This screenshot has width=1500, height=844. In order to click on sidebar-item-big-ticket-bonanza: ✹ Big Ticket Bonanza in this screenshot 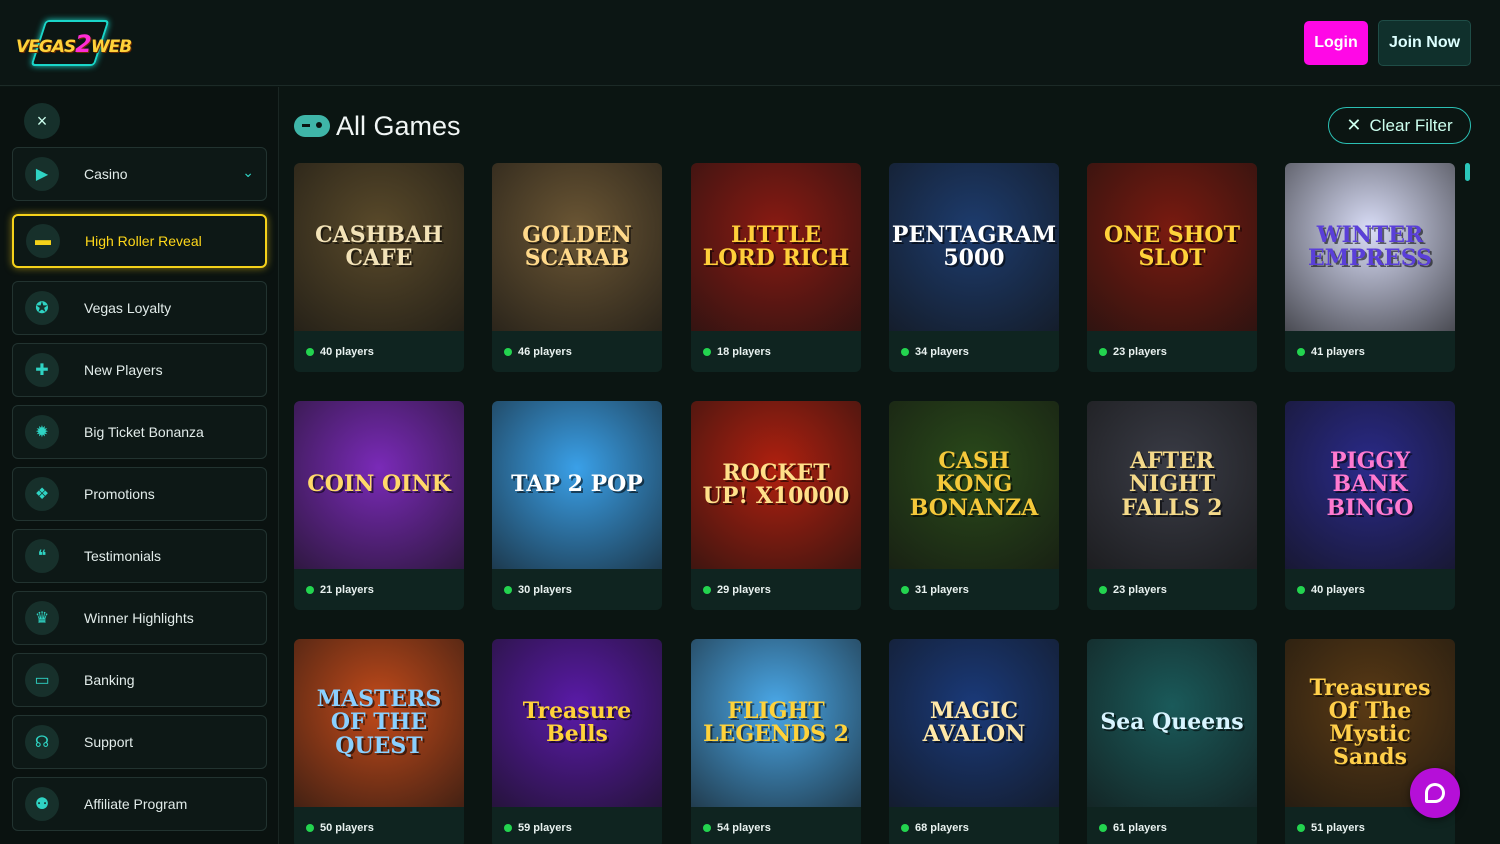, I will do `click(139, 432)`.